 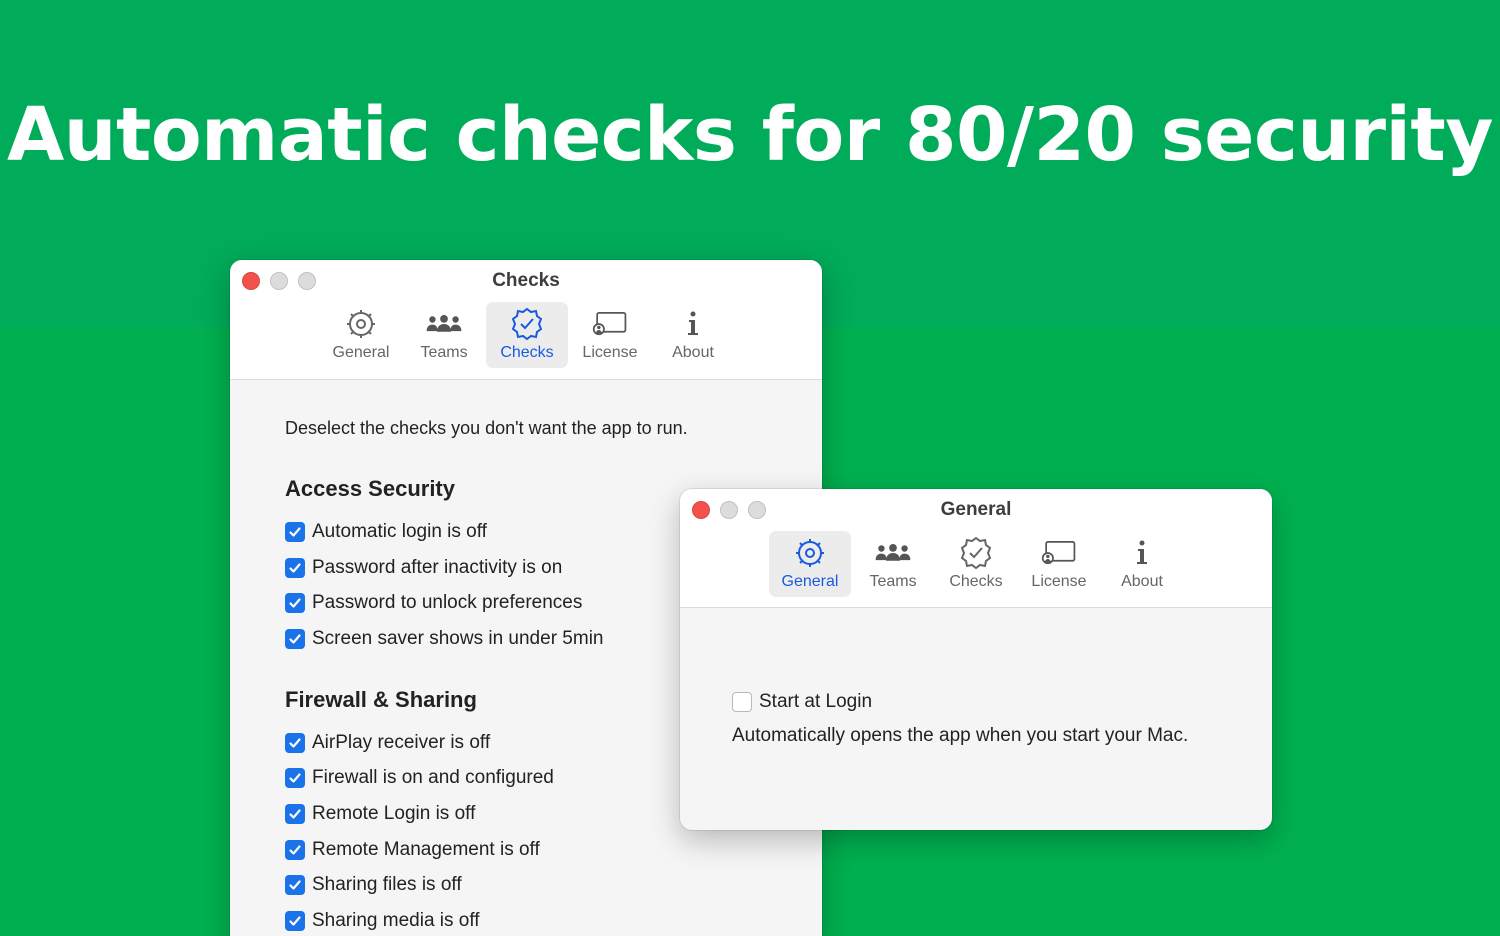 What do you see at coordinates (370, 488) in the screenshot?
I see `section-title-access-security: Access Security` at bounding box center [370, 488].